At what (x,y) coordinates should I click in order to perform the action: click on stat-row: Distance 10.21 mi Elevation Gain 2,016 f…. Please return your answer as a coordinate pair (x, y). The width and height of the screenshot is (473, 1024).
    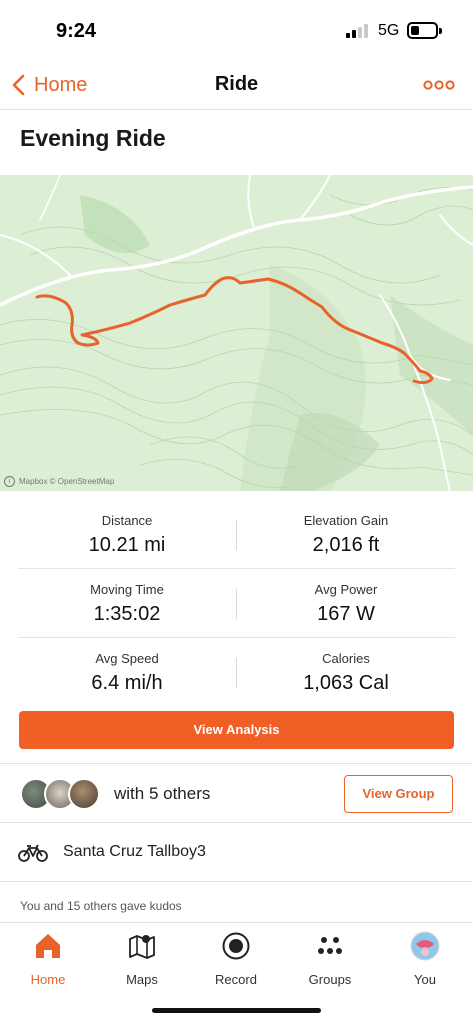
    Looking at the image, I should click on (236, 534).